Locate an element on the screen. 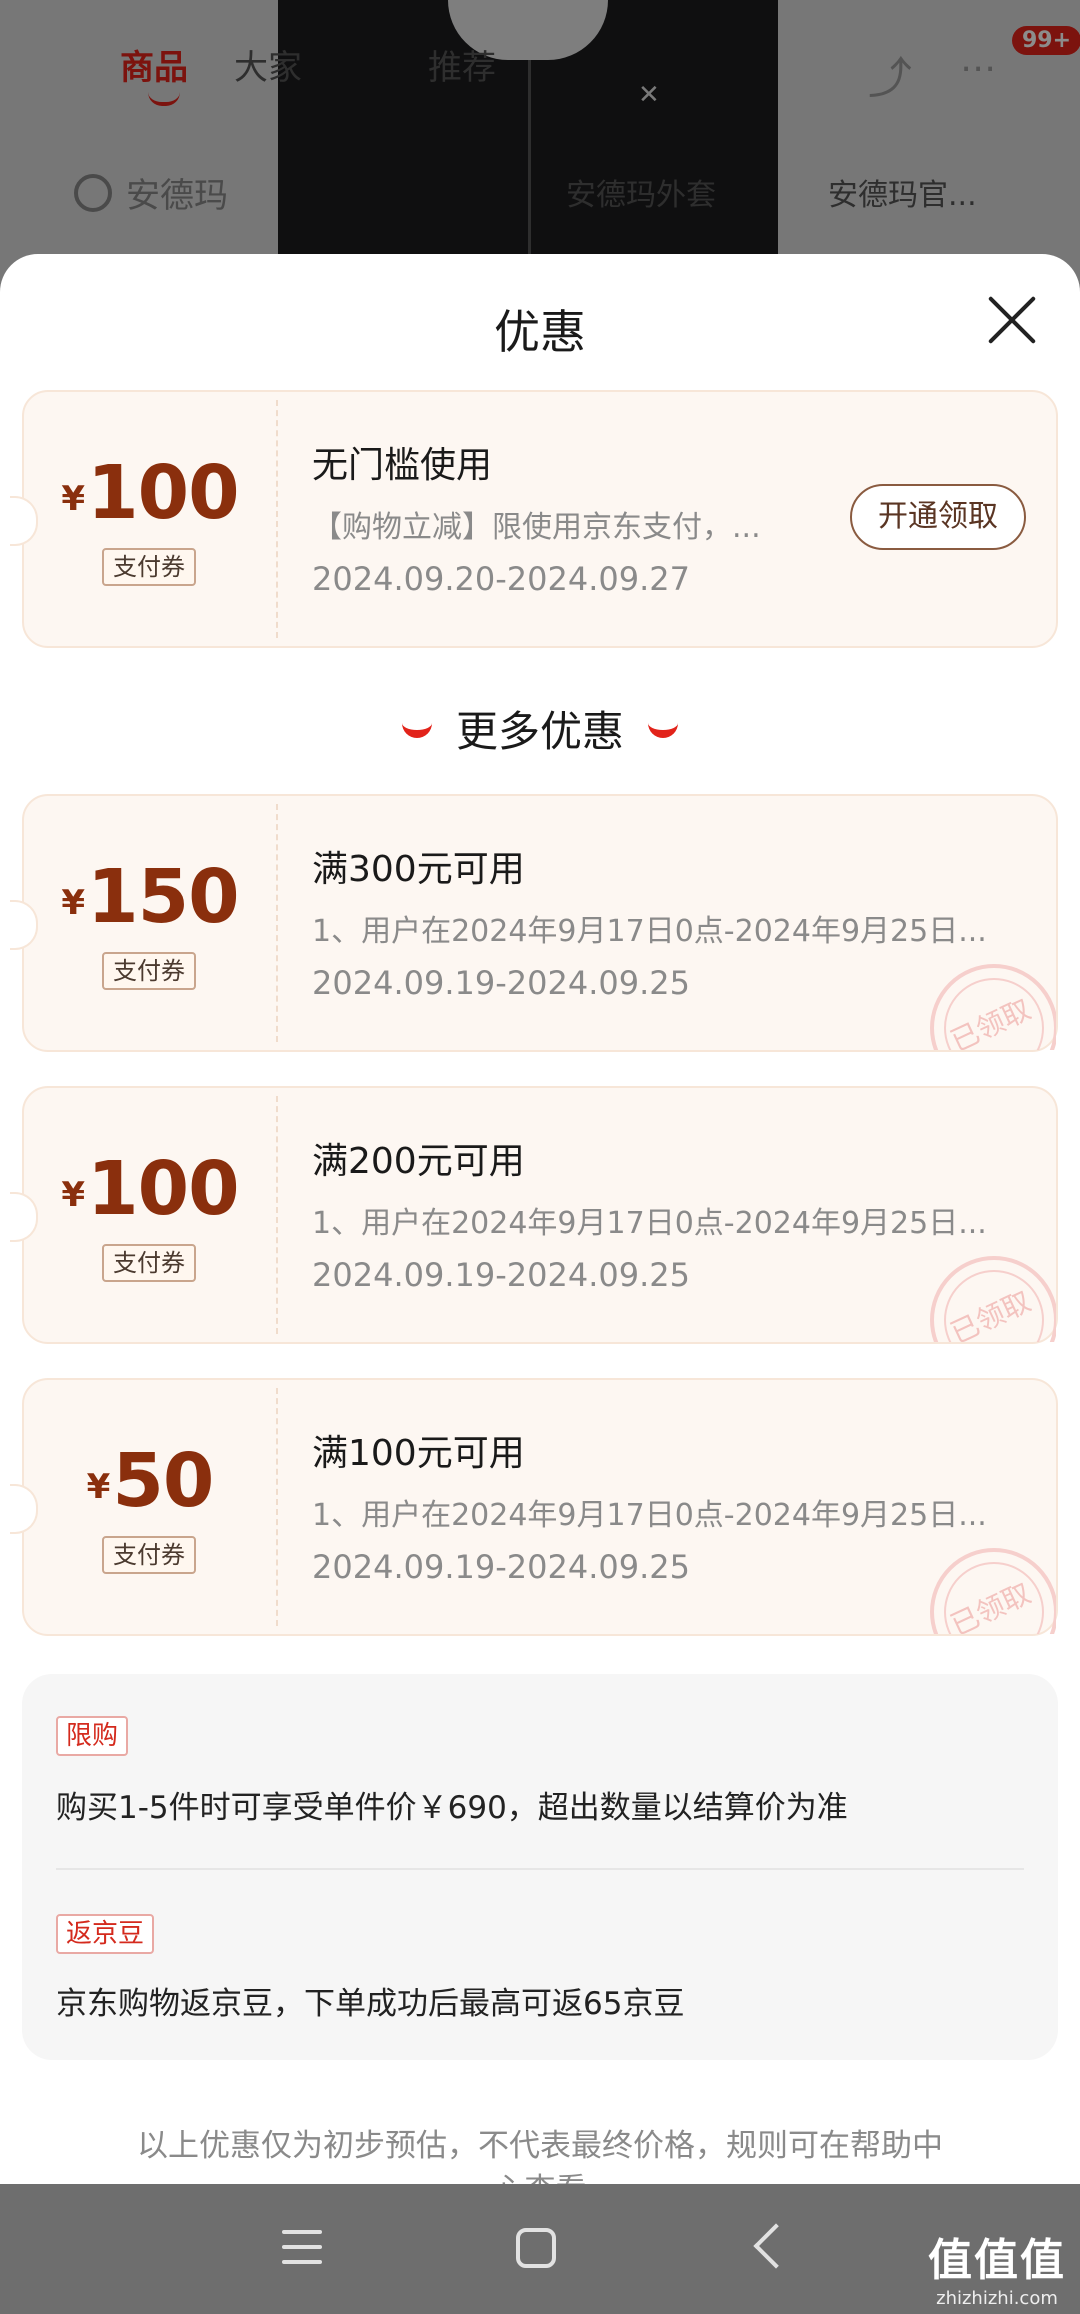 The image size is (1080, 2314). back-icon is located at coordinates (776, 2246).